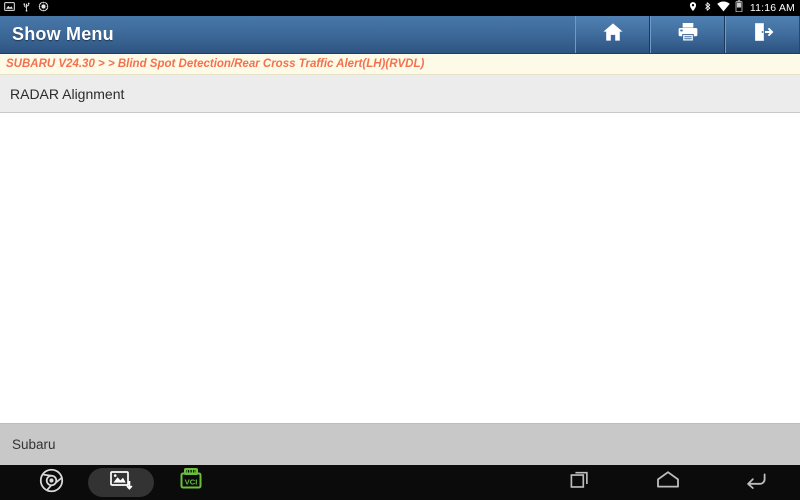 Image resolution: width=800 pixels, height=500 pixels. What do you see at coordinates (34, 444) in the screenshot?
I see `vehicle-make-label: Subaru` at bounding box center [34, 444].